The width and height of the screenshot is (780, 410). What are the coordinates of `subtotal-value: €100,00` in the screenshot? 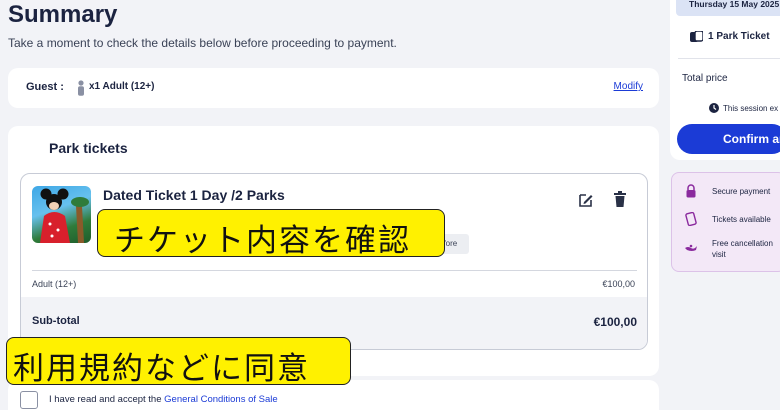 It's located at (615, 322).